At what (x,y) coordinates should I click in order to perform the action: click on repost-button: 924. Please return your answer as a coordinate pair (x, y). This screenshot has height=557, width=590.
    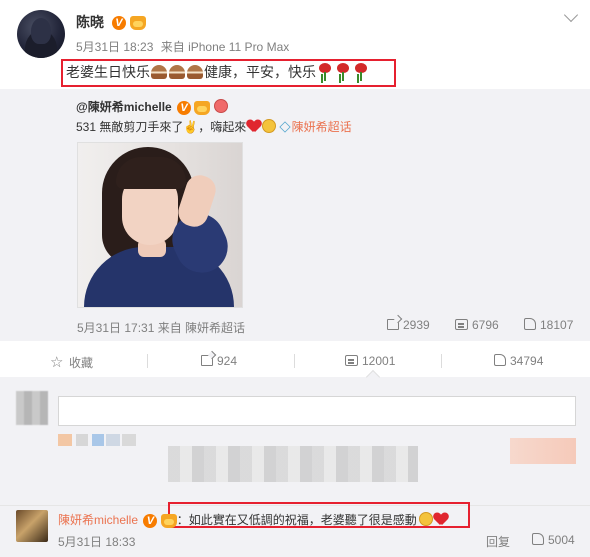
    Looking at the image, I should click on (219, 361).